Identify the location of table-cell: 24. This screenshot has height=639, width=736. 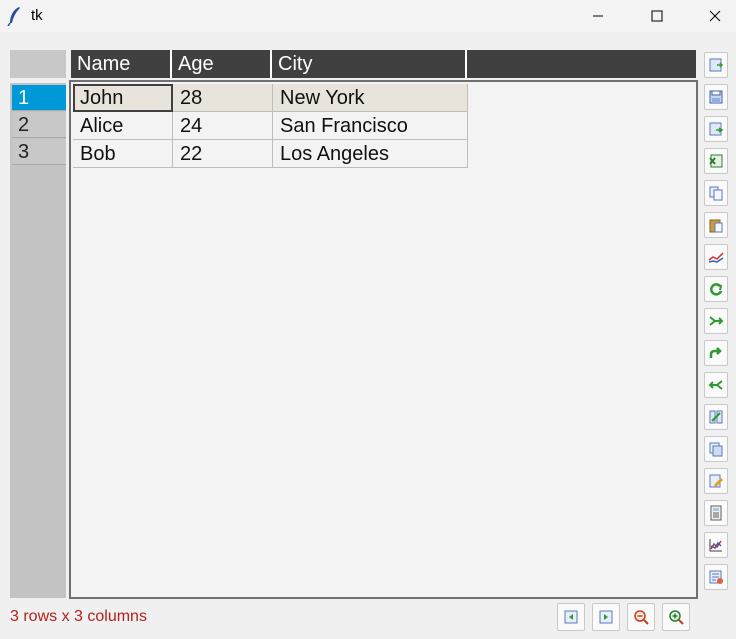
(223, 126).